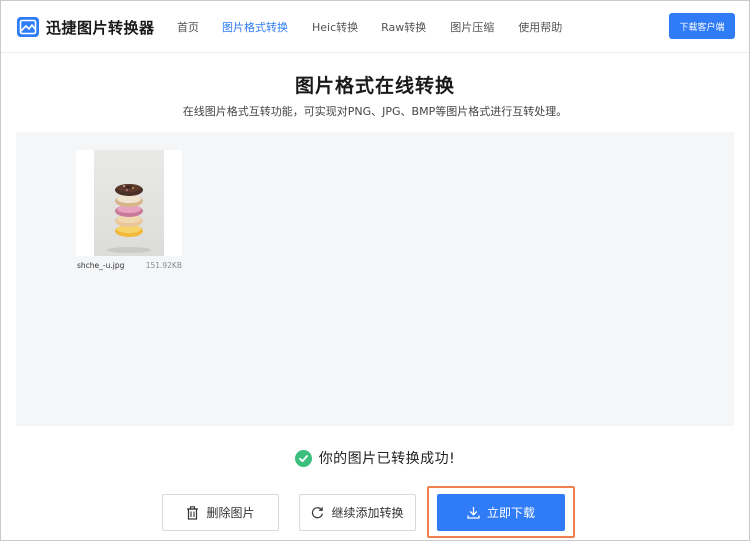 This screenshot has width=750, height=541. I want to click on donut-stack-image, so click(129, 203).